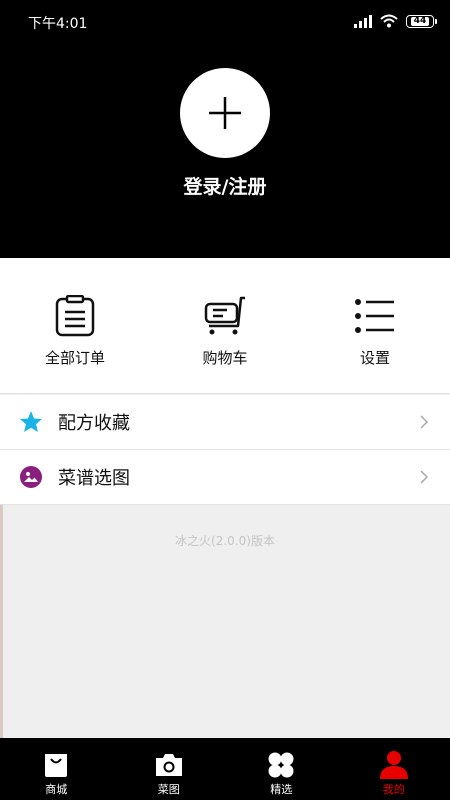 Image resolution: width=450 pixels, height=800 pixels. I want to click on list-settings-icon, so click(375, 316).